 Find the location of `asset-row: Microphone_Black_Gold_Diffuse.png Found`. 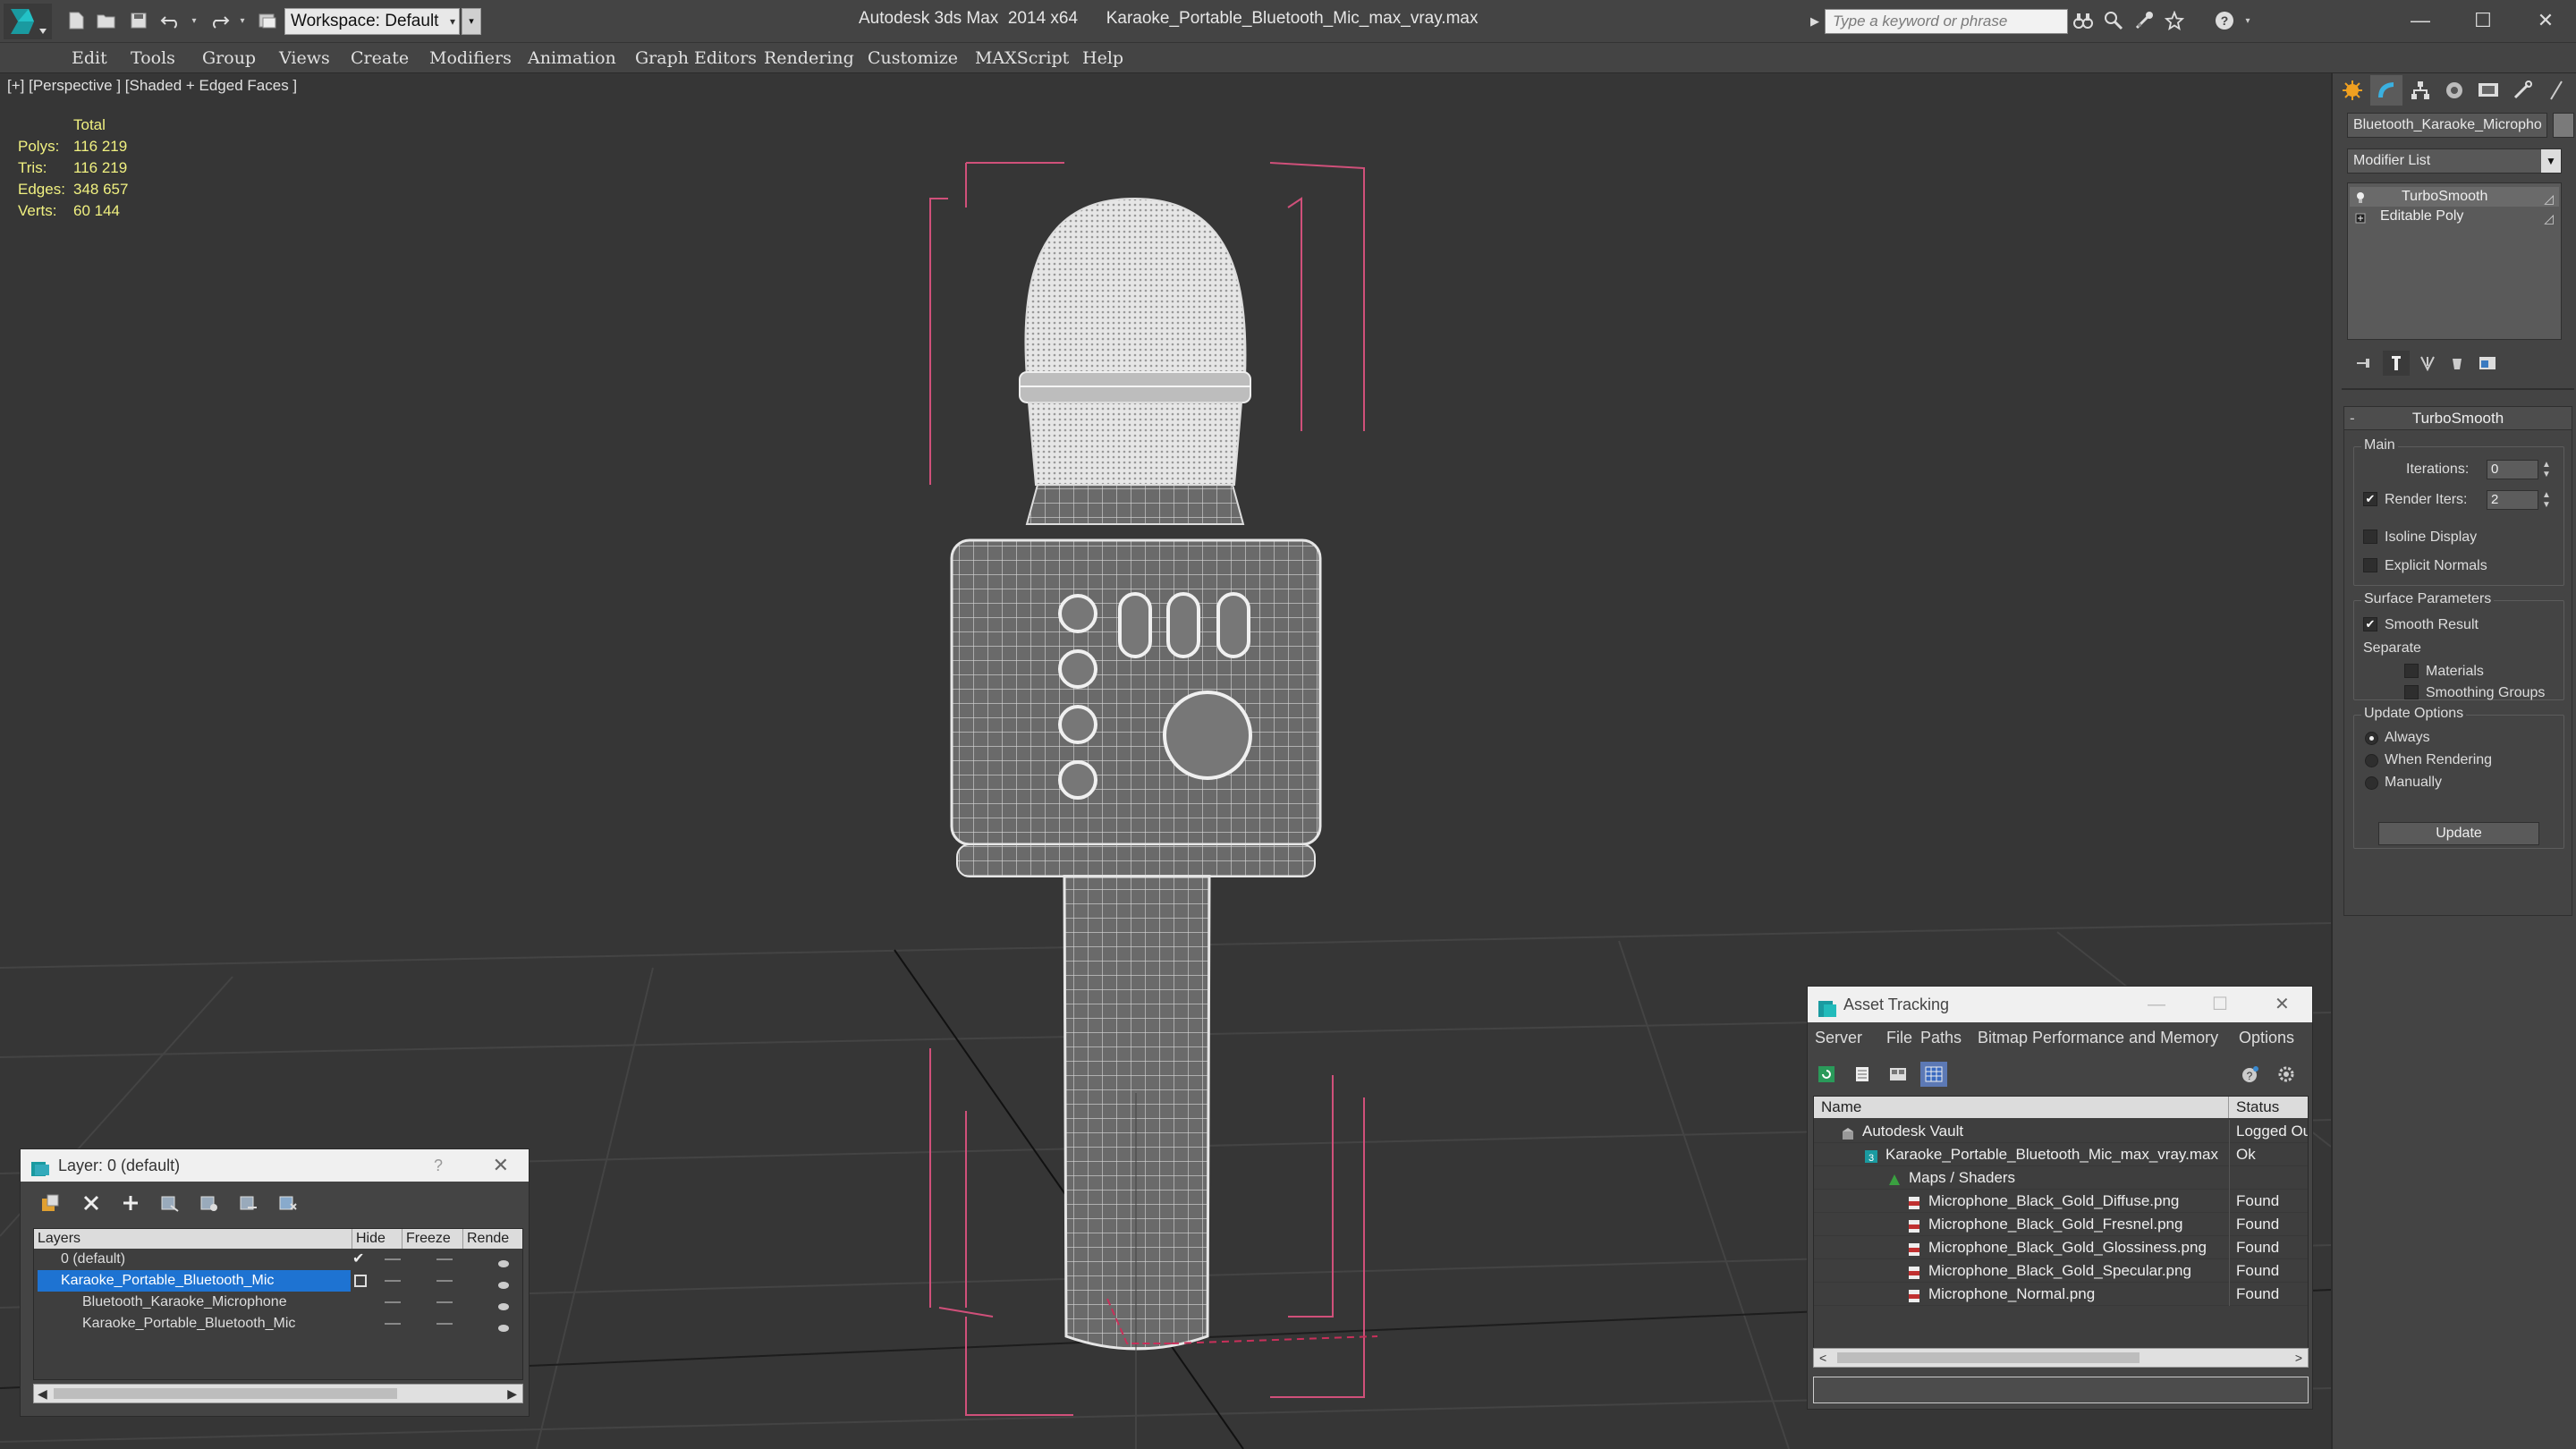

asset-row: Microphone_Black_Gold_Diffuse.png Found is located at coordinates (2061, 1201).